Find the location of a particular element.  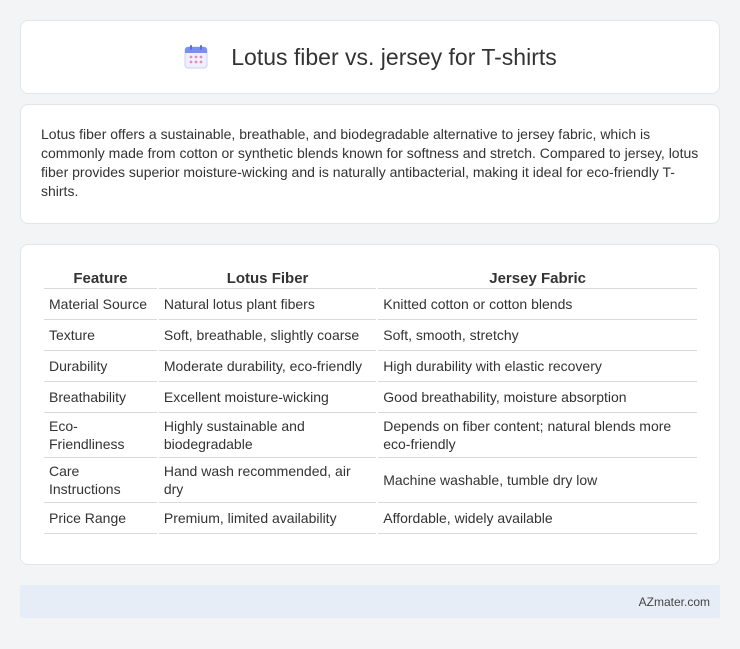

jersey-cell: Affordable, widely available is located at coordinates (537, 518).